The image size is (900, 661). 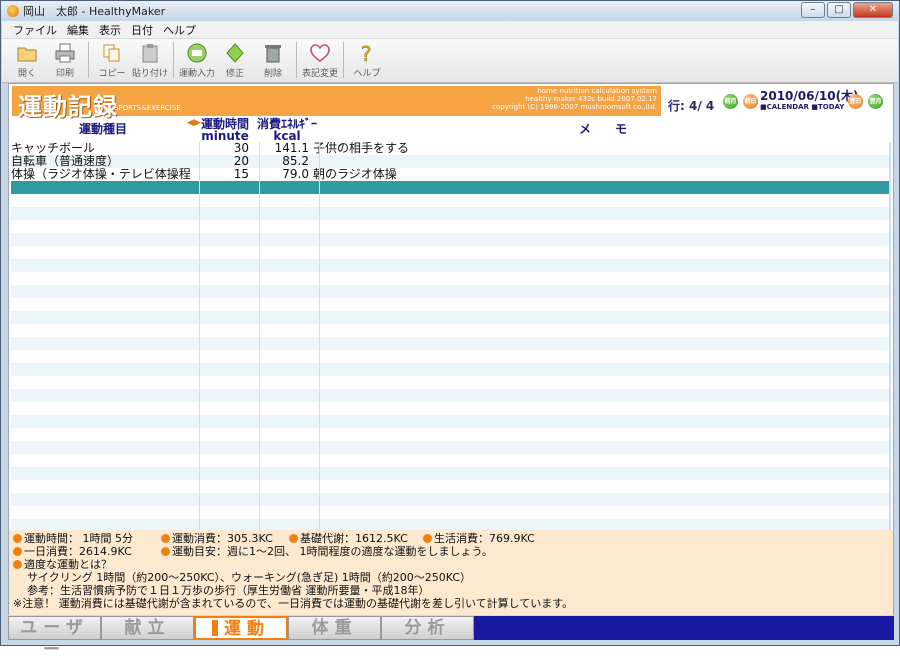 I want to click on open-button: 開く, so click(x=27, y=60).